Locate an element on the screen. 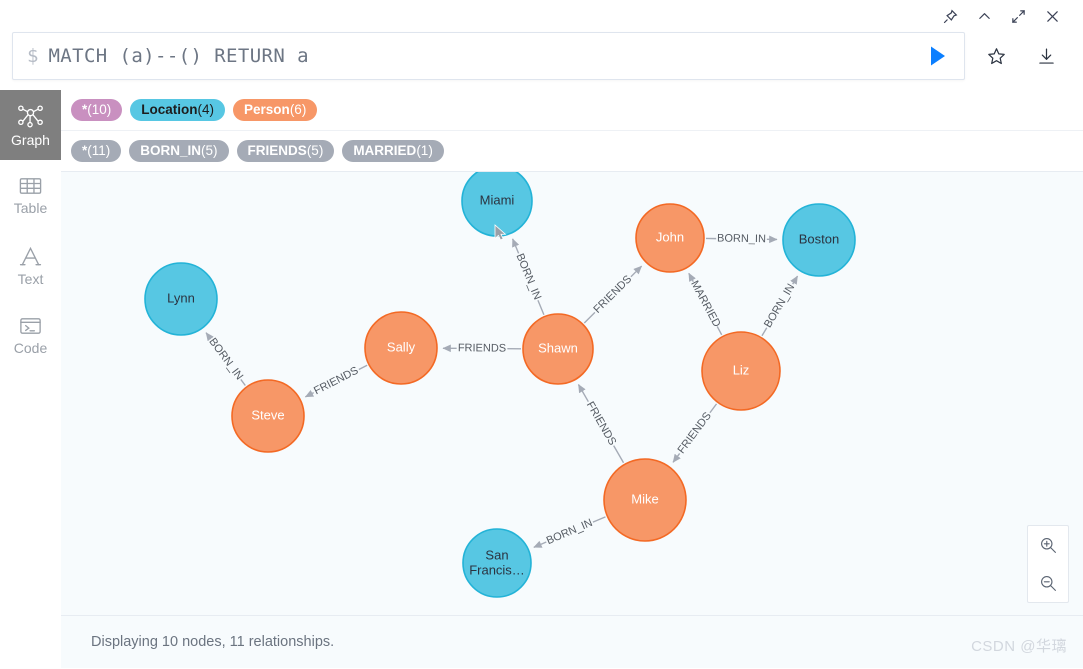 The image size is (1083, 669). legend-chip-label: Person is located at coordinates (267, 109).